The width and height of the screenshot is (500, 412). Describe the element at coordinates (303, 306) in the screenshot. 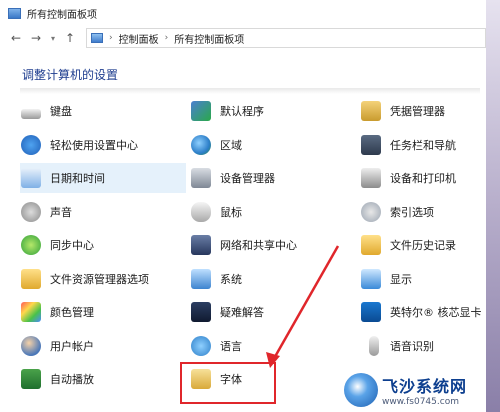

I see `annotation-arrow` at that location.